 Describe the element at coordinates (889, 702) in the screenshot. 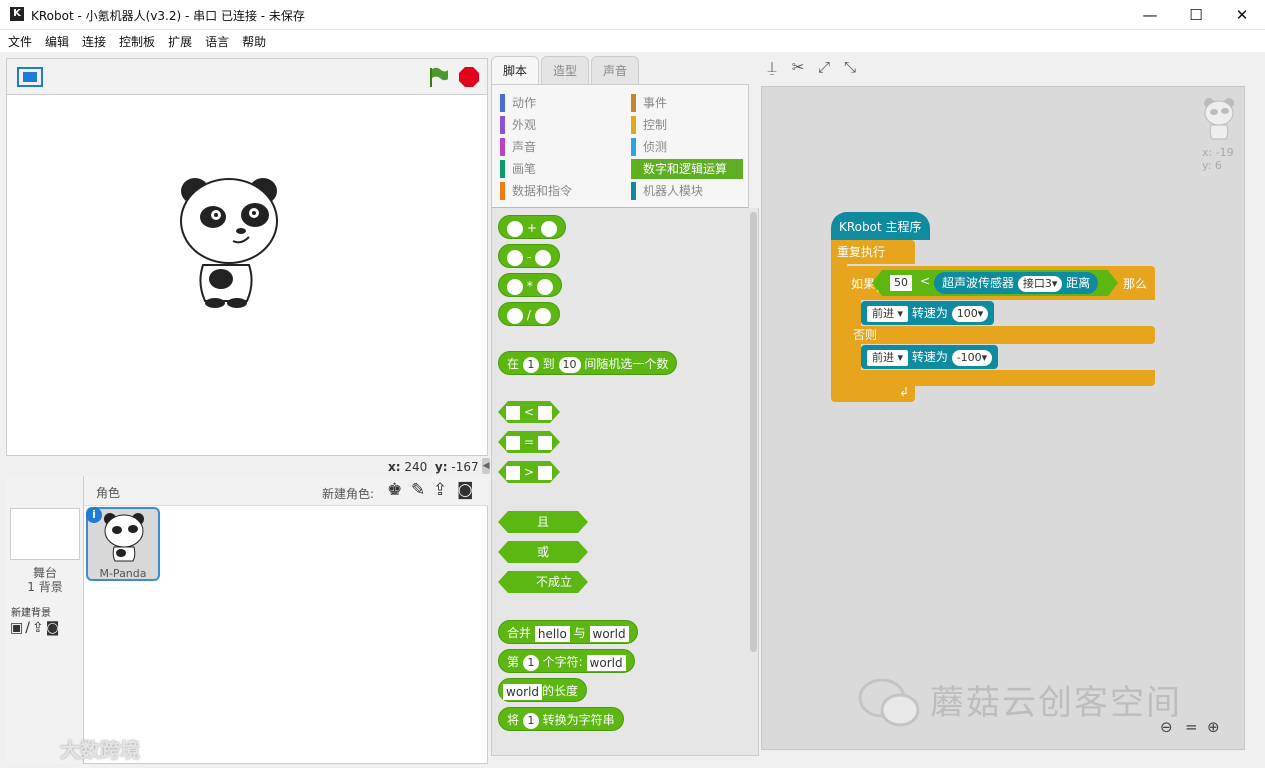

I see `wechat-watermark-icon` at that location.